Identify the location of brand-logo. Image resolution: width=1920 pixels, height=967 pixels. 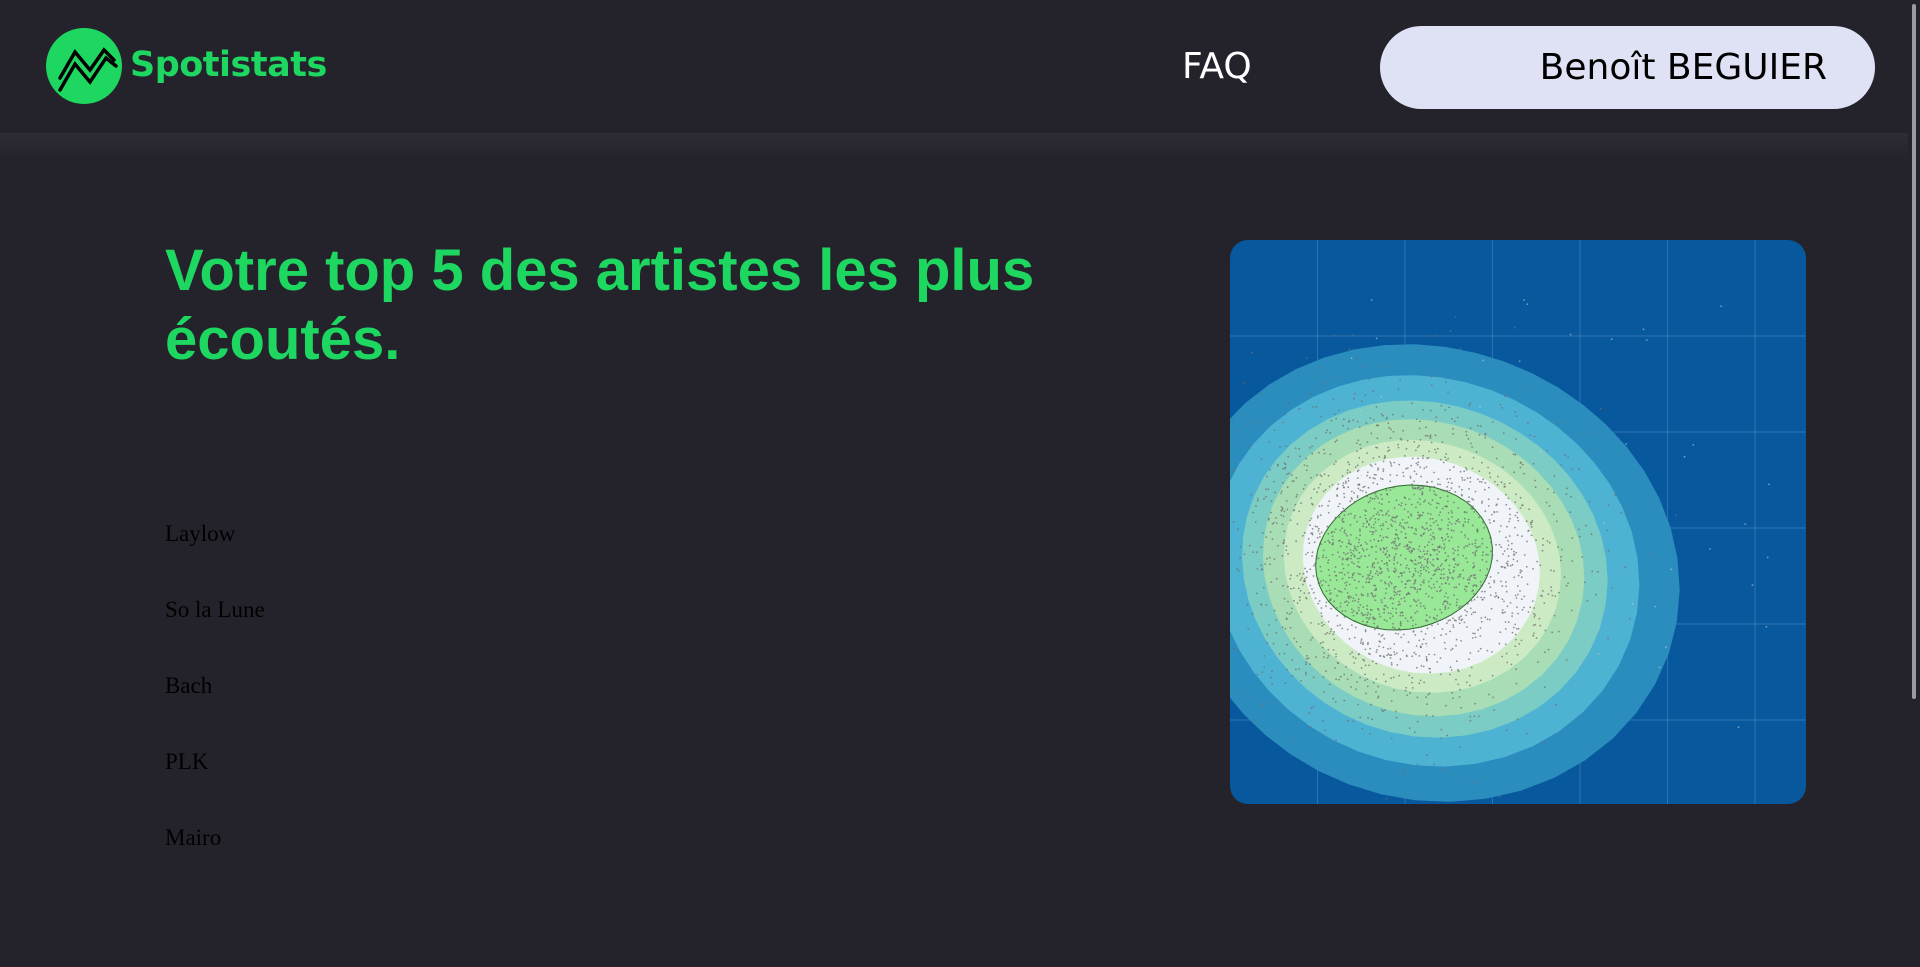
(84, 66).